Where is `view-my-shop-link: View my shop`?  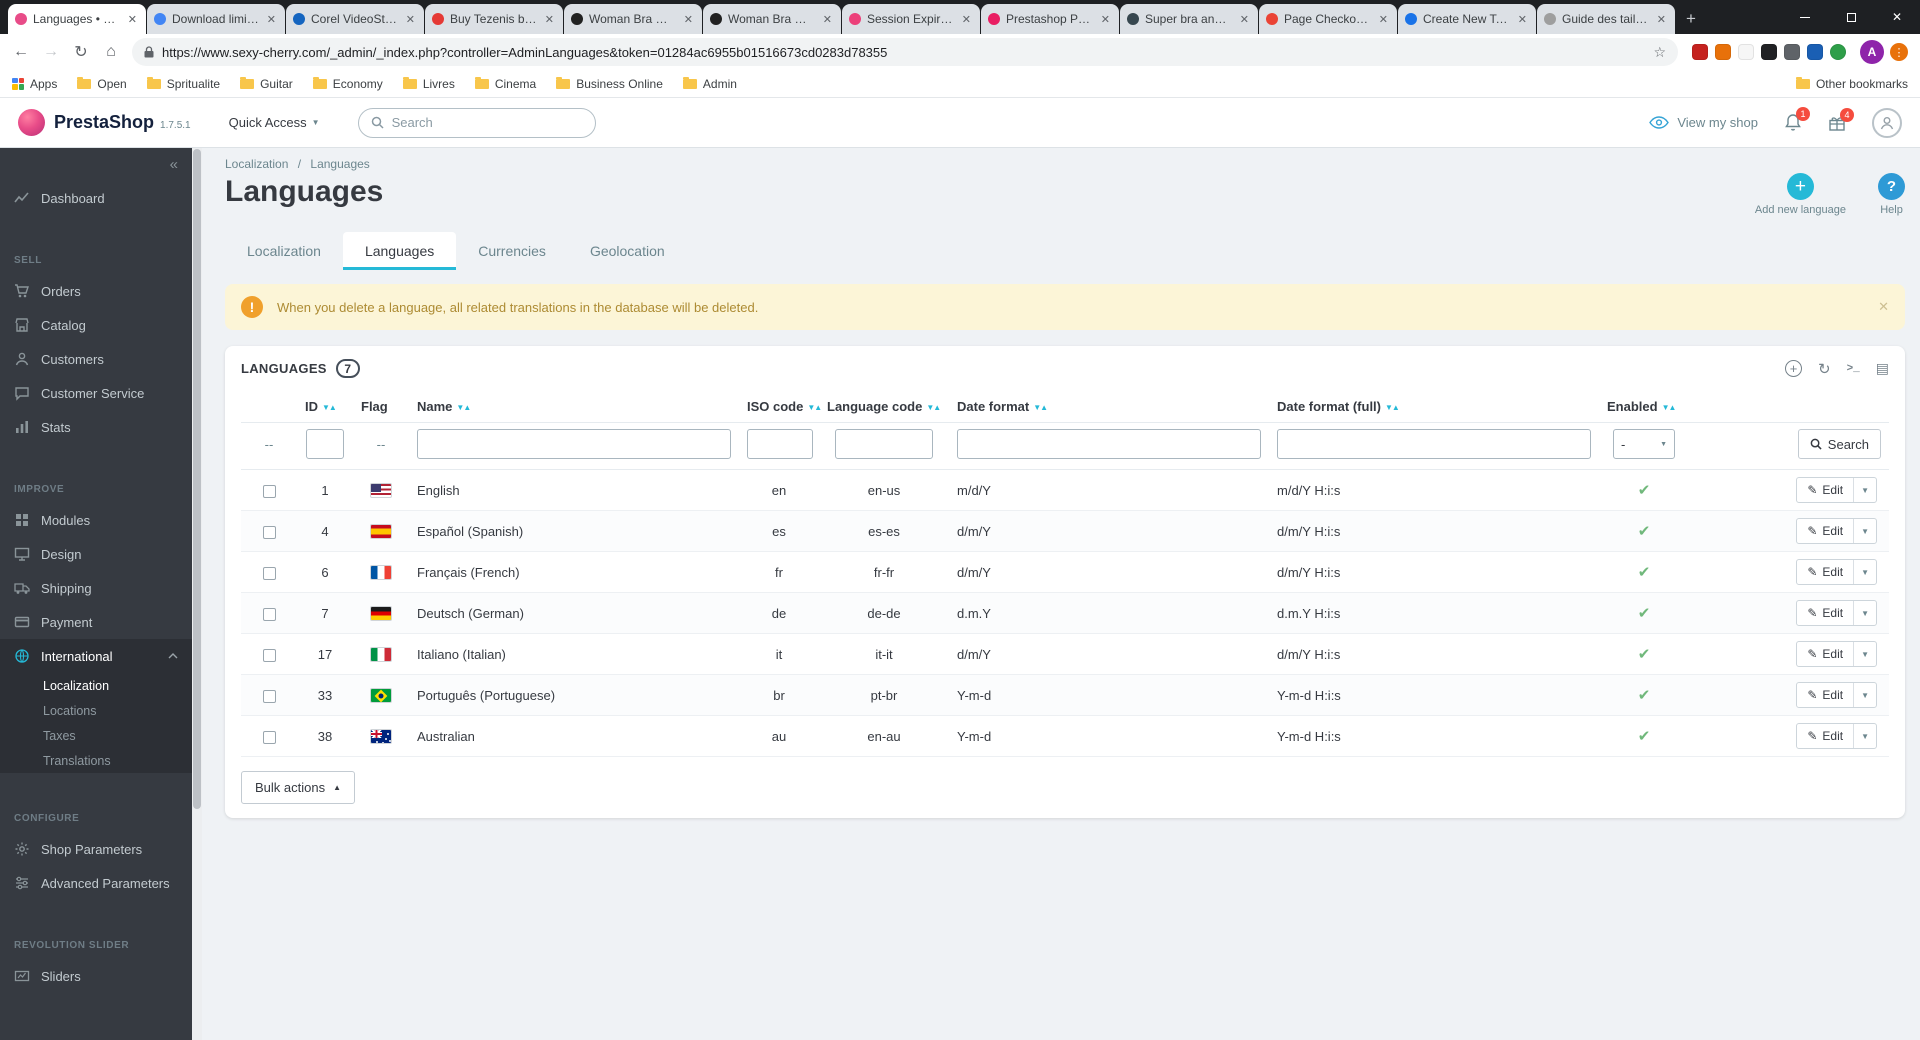
view-my-shop-link: View my shop is located at coordinates (1703, 122).